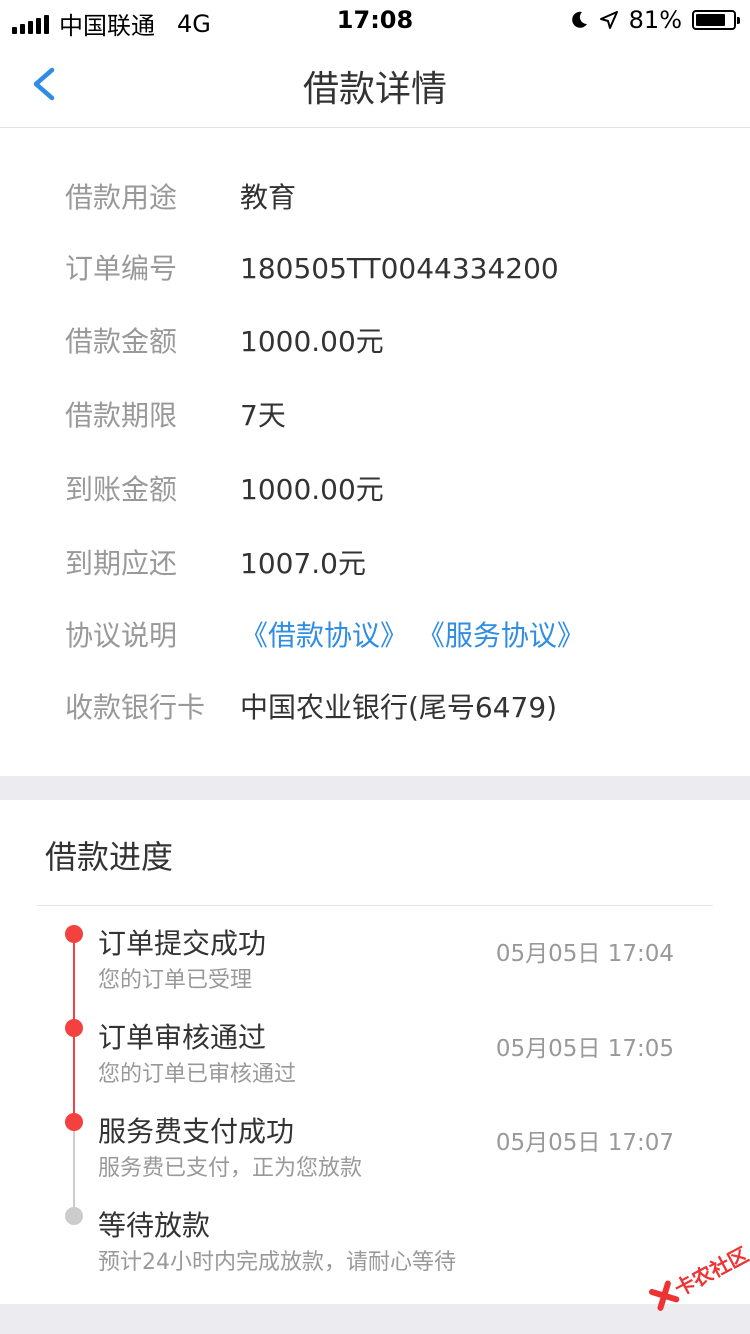 This screenshot has width=750, height=1334. Describe the element at coordinates (182, 1037) in the screenshot. I see `step-title: 订单审核通过` at that location.